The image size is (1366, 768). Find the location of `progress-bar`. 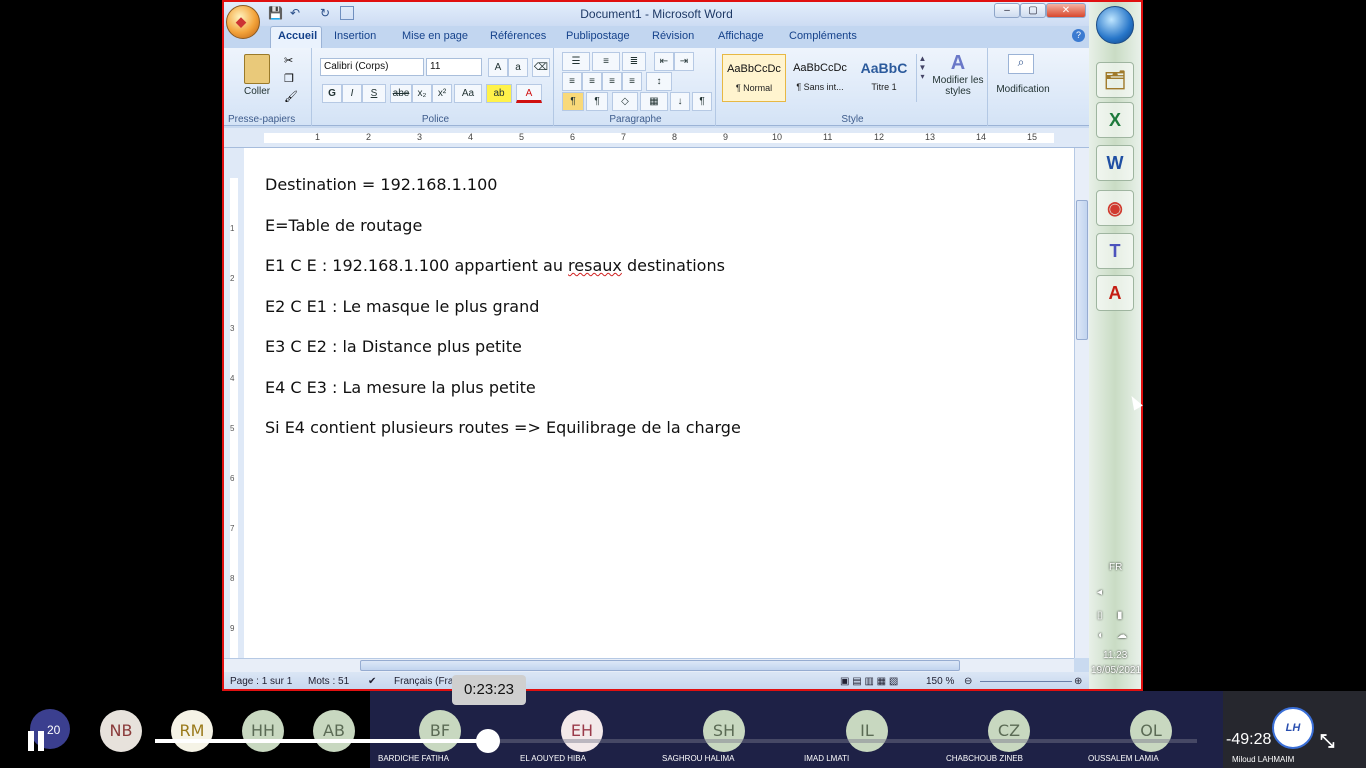

progress-bar is located at coordinates (676, 741).